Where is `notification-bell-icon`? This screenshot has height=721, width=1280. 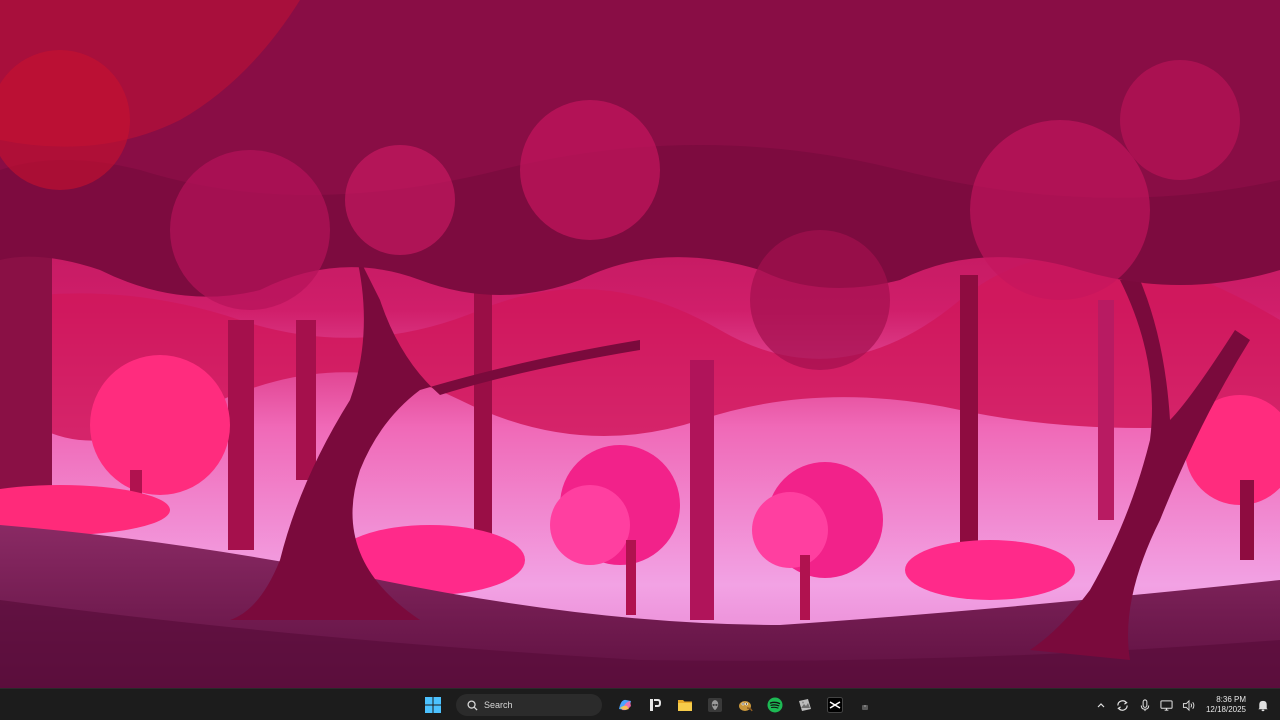 notification-bell-icon is located at coordinates (1263, 705).